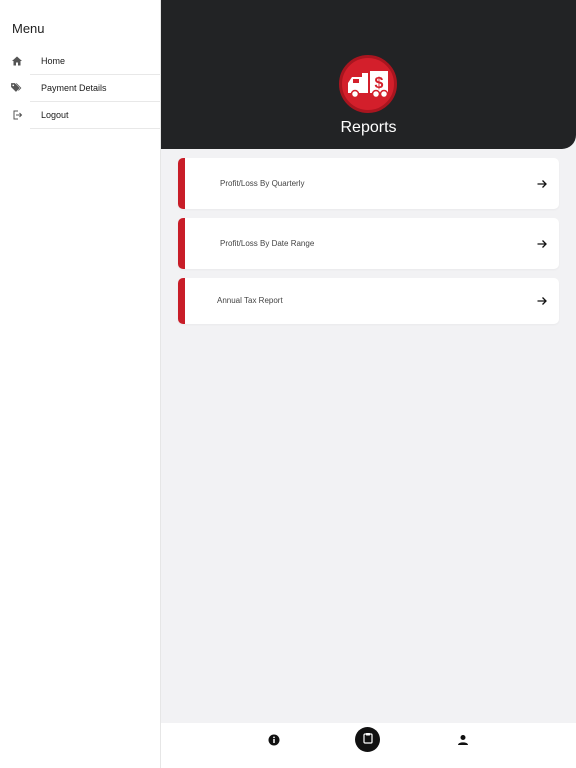 The image size is (576, 768). What do you see at coordinates (28, 28) in the screenshot?
I see `menu-title: Menu` at bounding box center [28, 28].